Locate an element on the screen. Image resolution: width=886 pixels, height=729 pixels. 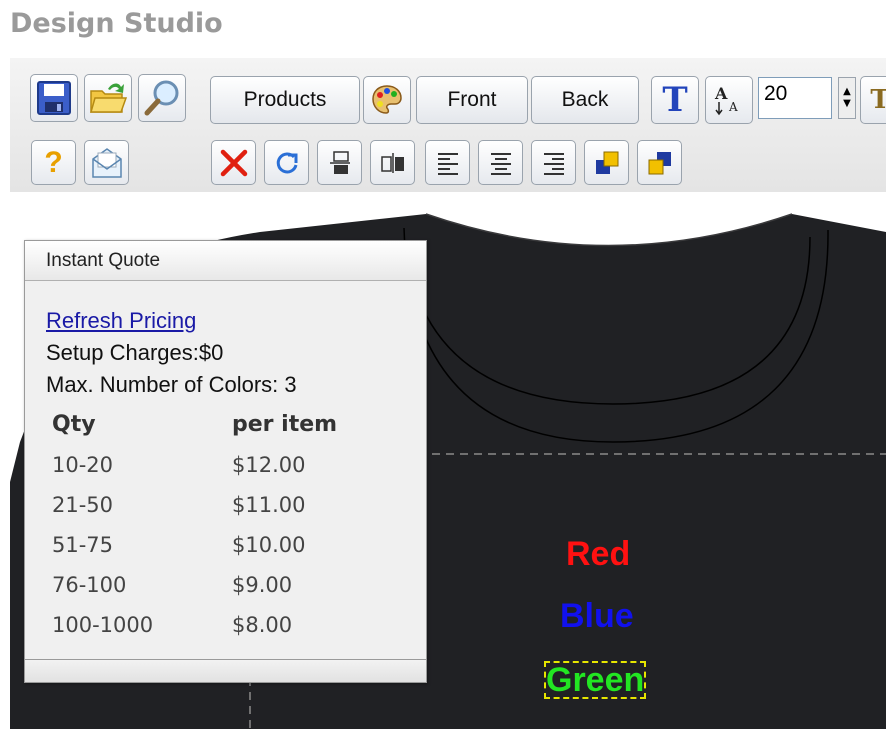
save-button is located at coordinates (54, 98).